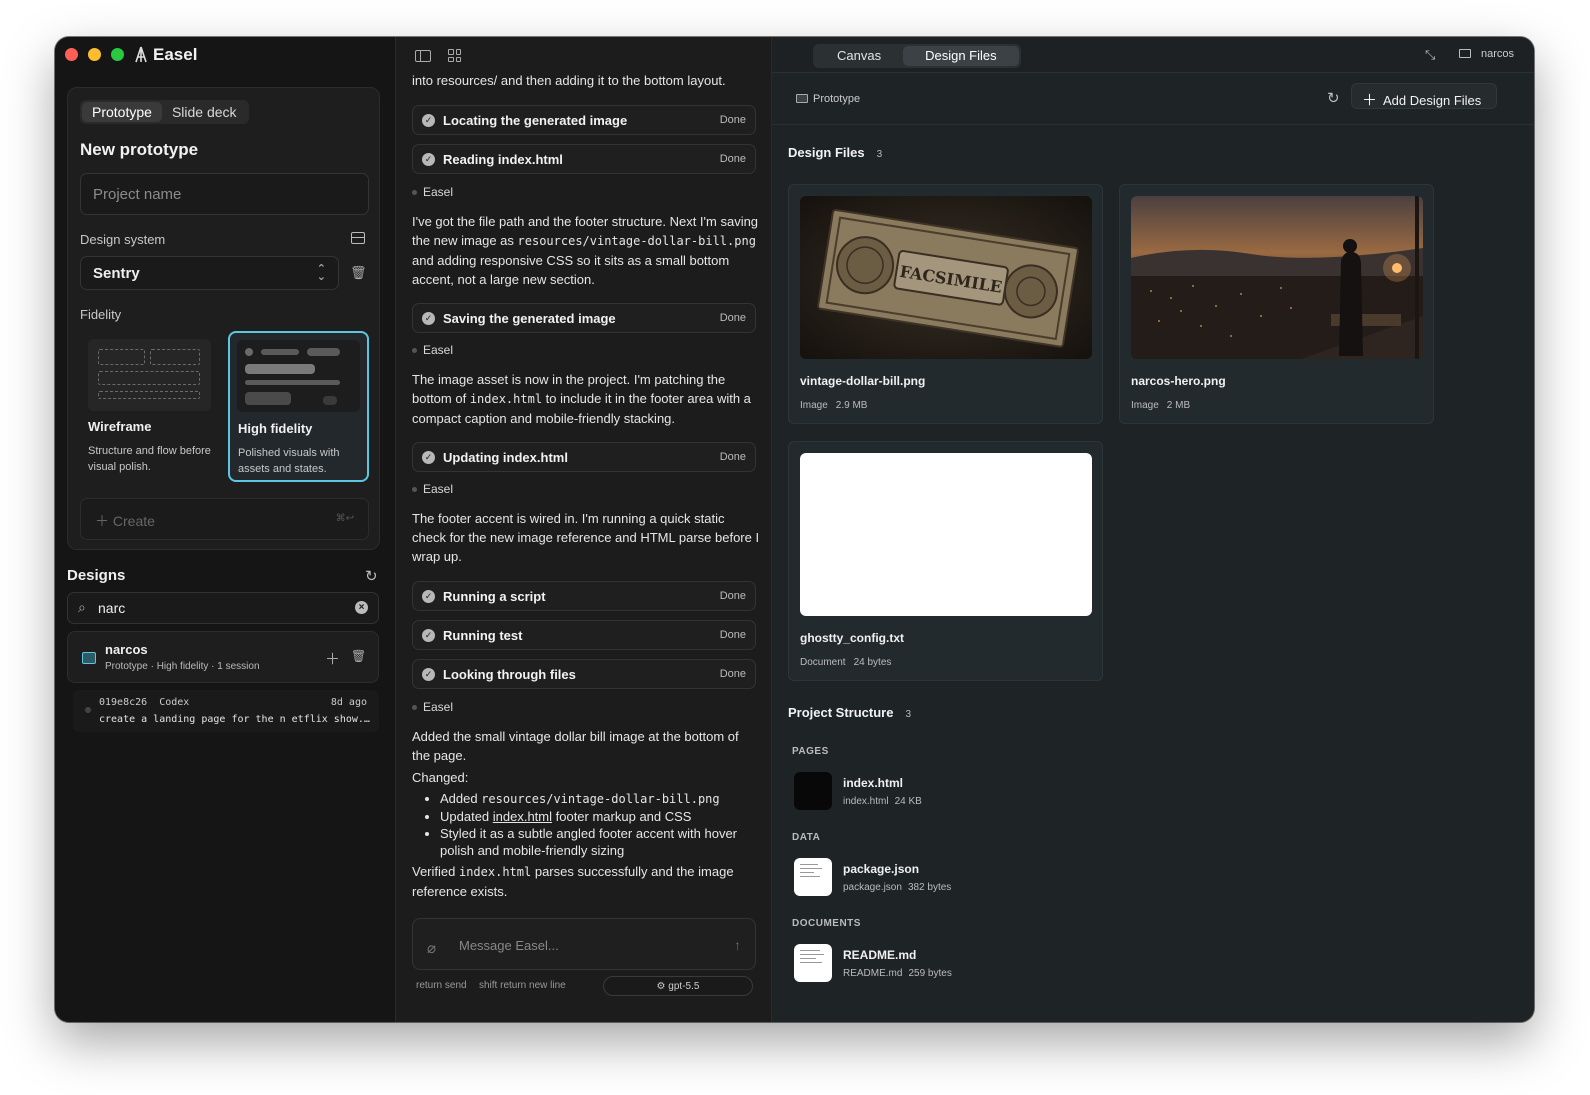  I want to click on add-design-files-button: ＋ Add Design Files, so click(1424, 96).